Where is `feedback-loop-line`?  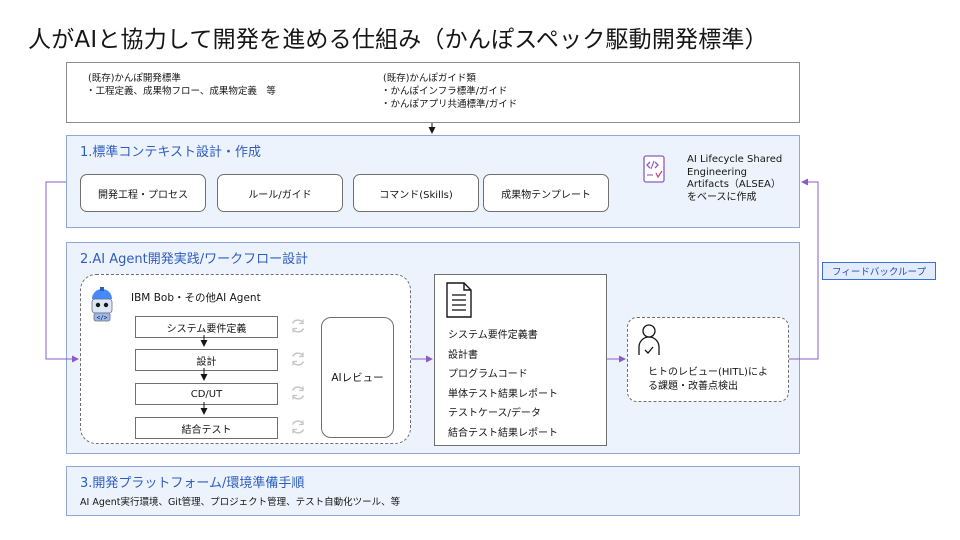
feedback-loop-line is located at coordinates (804, 269).